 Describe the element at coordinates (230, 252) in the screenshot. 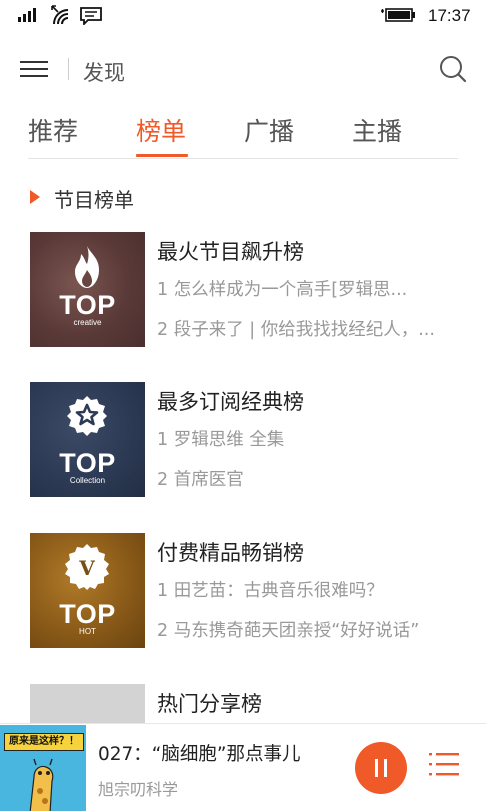

I see `chart-title: 最火节目飙升榜` at that location.